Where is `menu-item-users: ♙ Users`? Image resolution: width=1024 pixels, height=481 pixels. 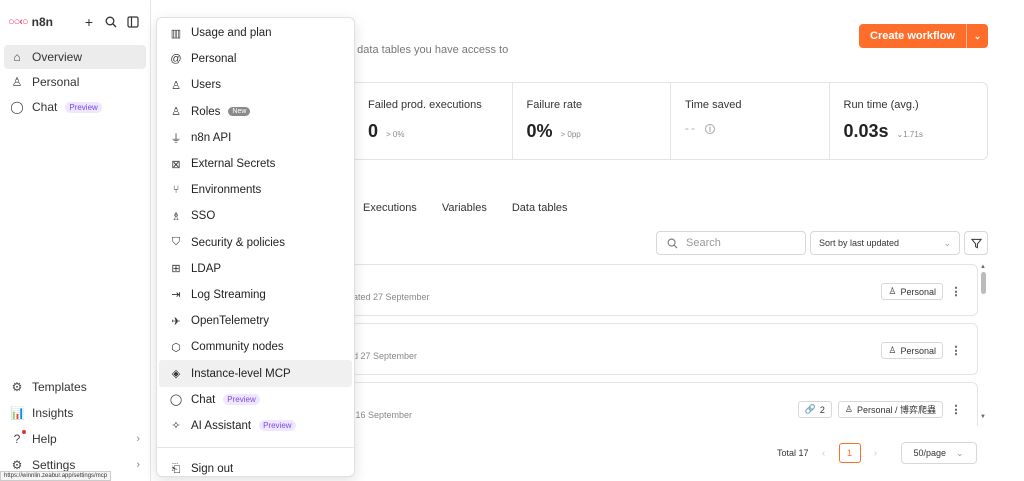
menu-item-users: ♙ Users is located at coordinates (255, 85).